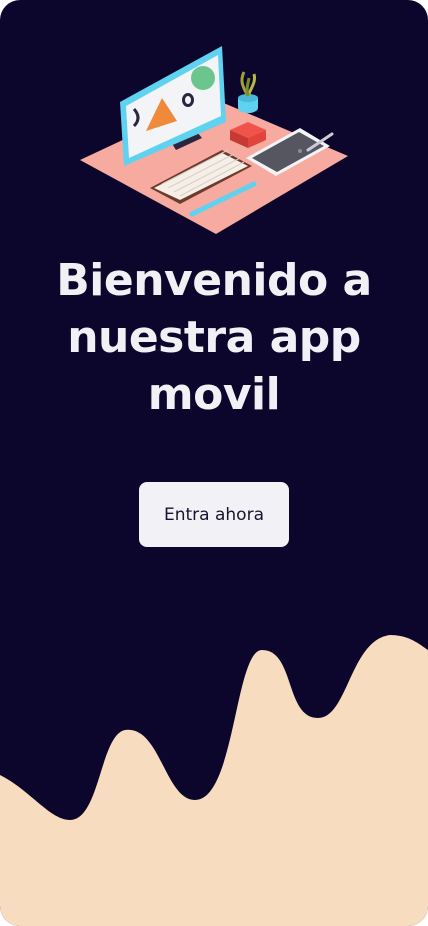 The image size is (428, 926). I want to click on welcome-title: Bienvenido a nuestra app movil, so click(214, 337).